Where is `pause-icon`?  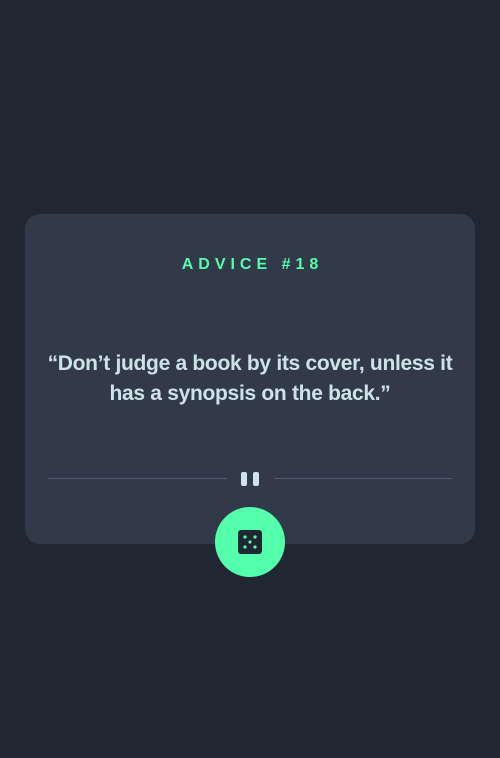 pause-icon is located at coordinates (250, 479).